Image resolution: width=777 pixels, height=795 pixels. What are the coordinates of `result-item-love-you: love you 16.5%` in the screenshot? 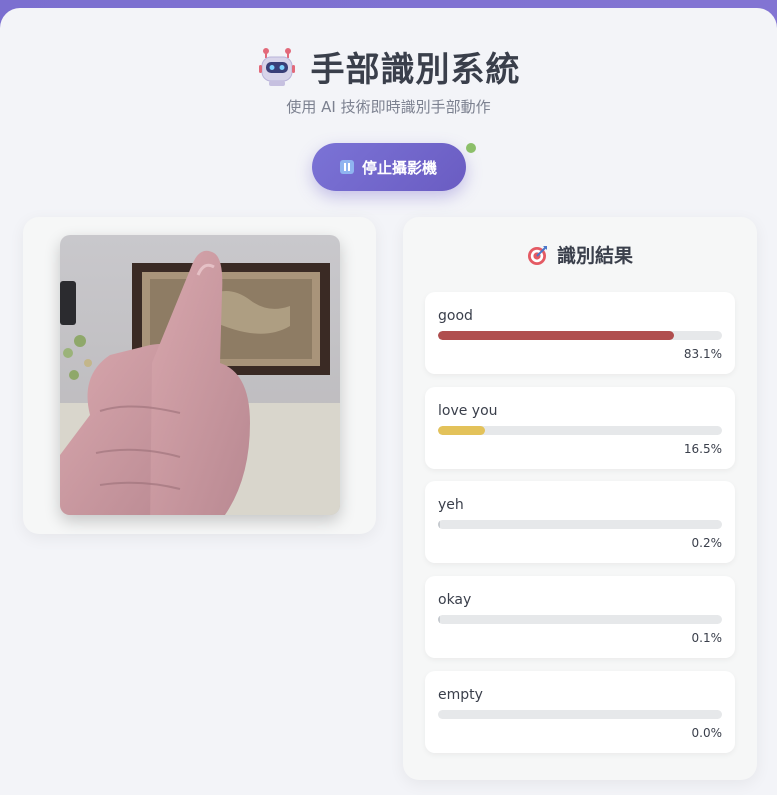 It's located at (580, 428).